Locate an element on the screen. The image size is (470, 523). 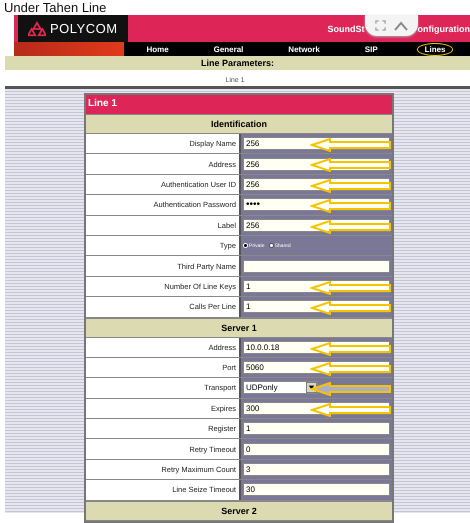
input-field: 10.0.0.18 is located at coordinates (316, 347).